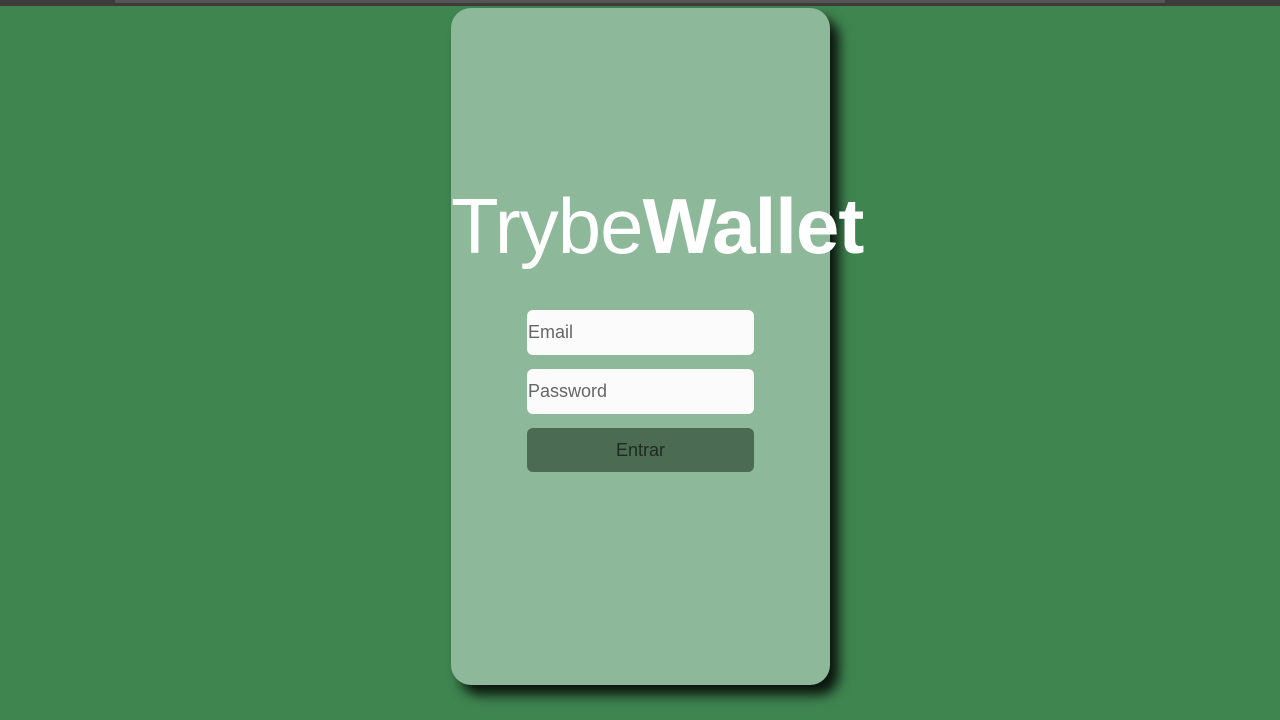  I want to click on browser-top-strip, so click(640, 3).